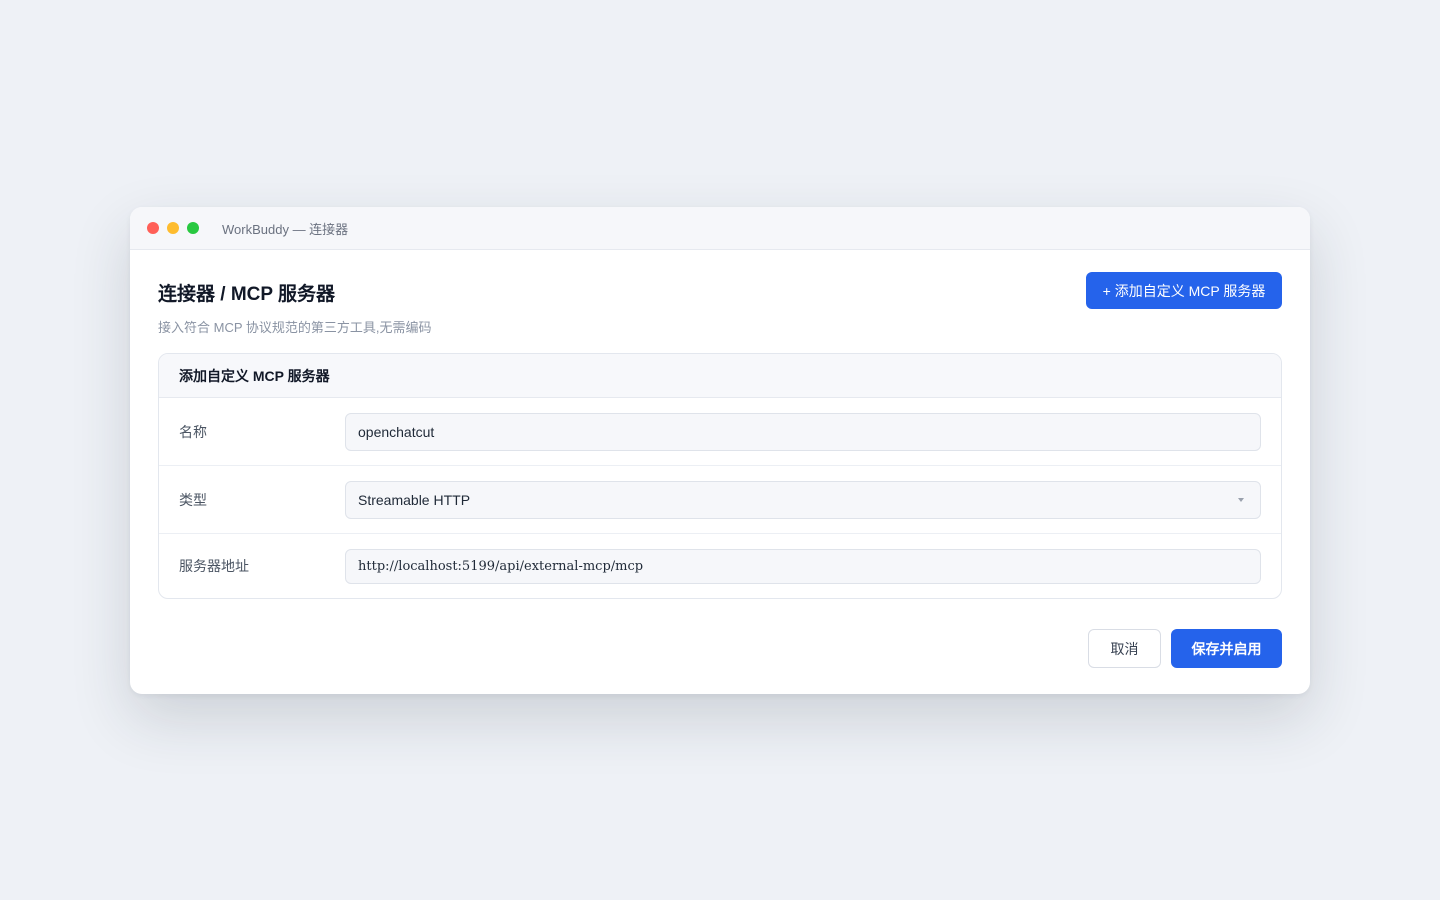  I want to click on name-input: openchatcut, so click(803, 431).